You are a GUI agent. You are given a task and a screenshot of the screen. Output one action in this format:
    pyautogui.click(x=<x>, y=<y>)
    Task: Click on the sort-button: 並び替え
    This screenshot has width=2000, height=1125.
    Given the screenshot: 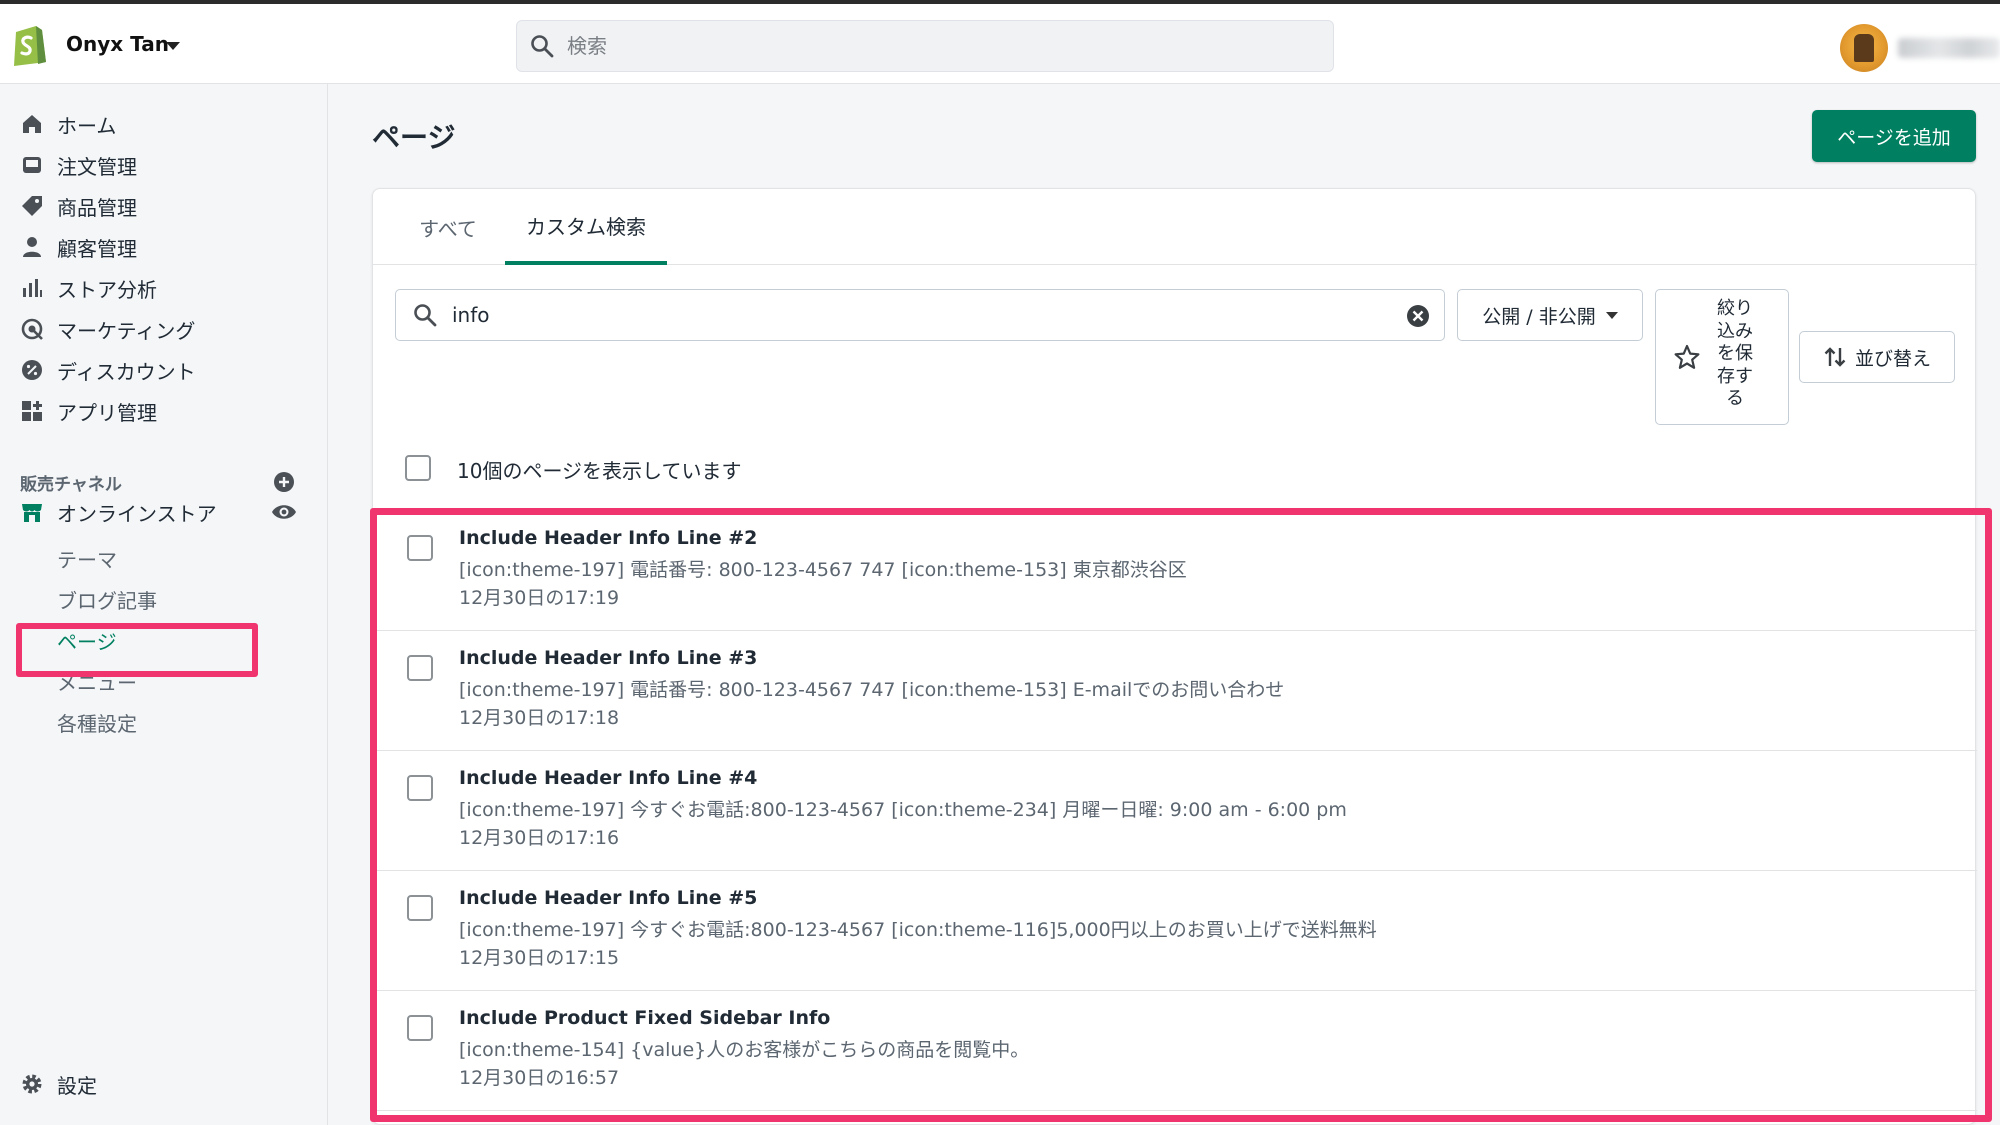 What is the action you would take?
    pyautogui.click(x=1877, y=357)
    